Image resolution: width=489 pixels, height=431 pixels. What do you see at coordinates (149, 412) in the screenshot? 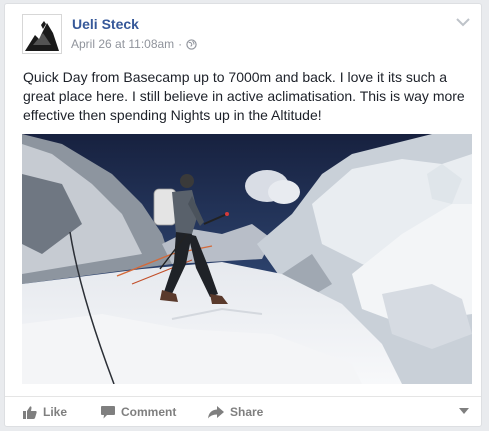
I see `comment-label: Comment` at bounding box center [149, 412].